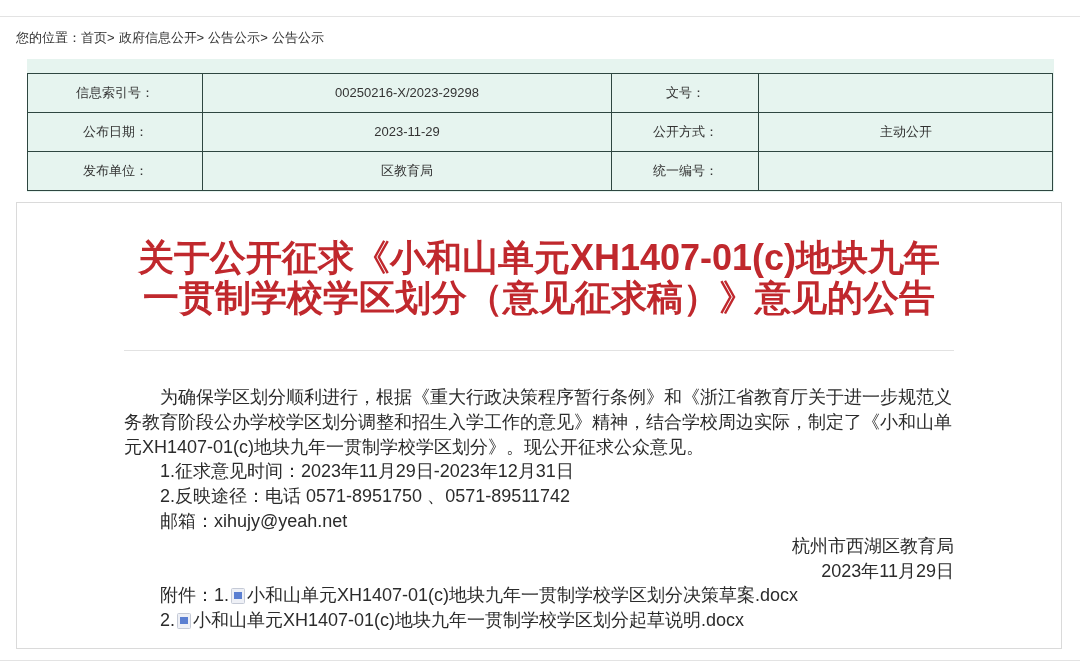 This screenshot has height=662, width=1080. What do you see at coordinates (115, 93) in the screenshot?
I see `table-label-cell: 信息索引号：` at bounding box center [115, 93].